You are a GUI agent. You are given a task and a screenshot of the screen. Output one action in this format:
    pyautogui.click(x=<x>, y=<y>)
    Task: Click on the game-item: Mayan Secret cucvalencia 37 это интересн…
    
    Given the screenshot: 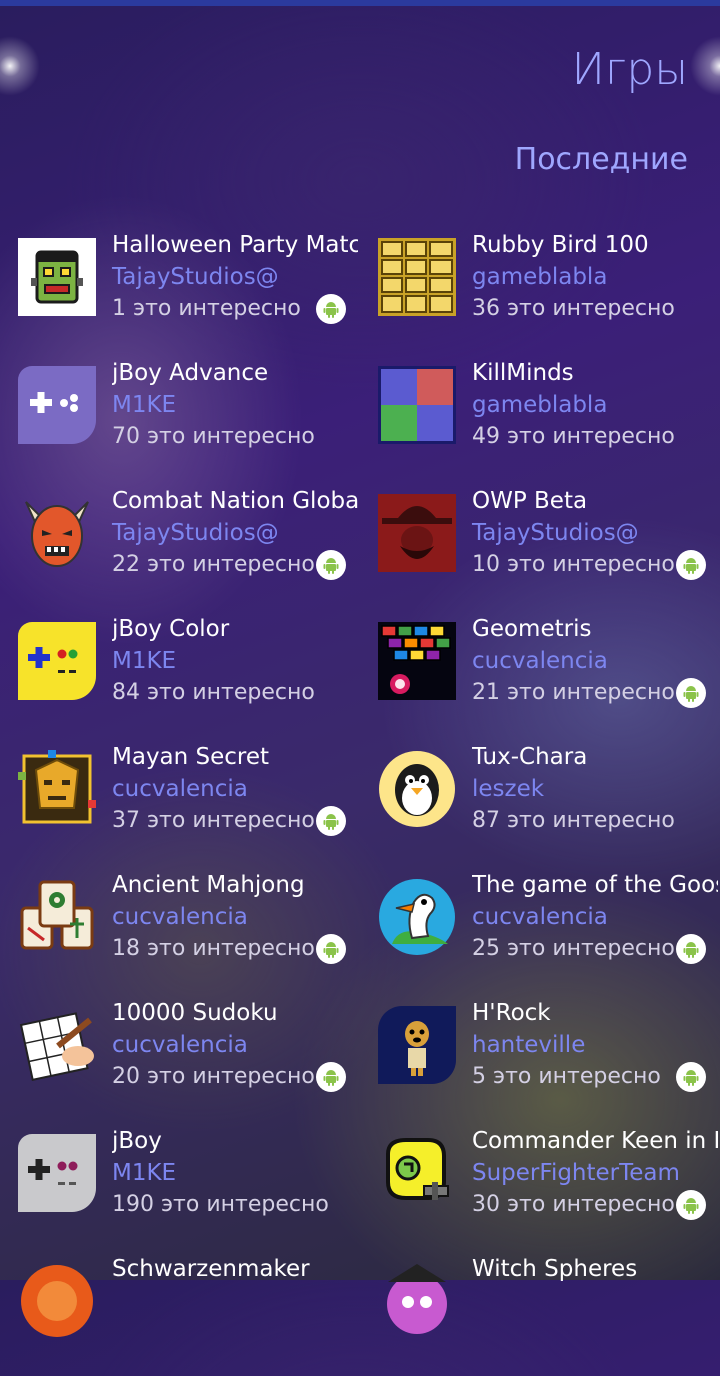 What is the action you would take?
    pyautogui.click(x=180, y=800)
    